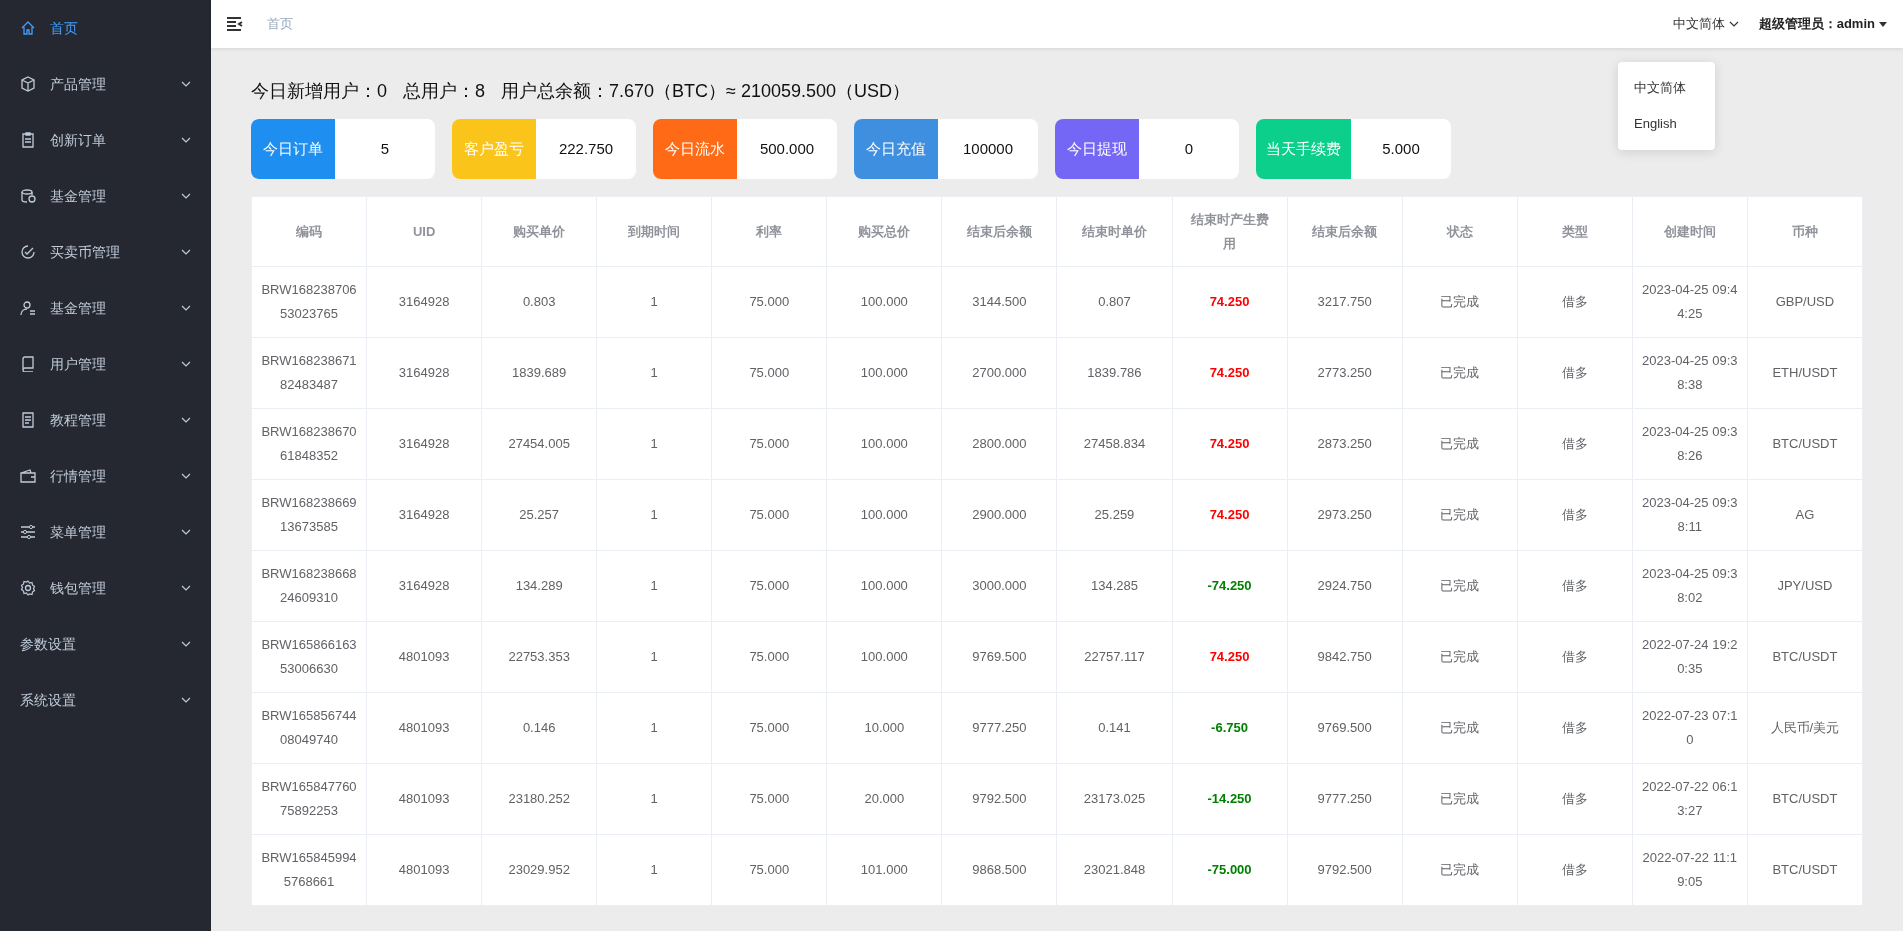  Describe the element at coordinates (309, 515) in the screenshot. I see `table-cell: BRW16823866913673585` at that location.